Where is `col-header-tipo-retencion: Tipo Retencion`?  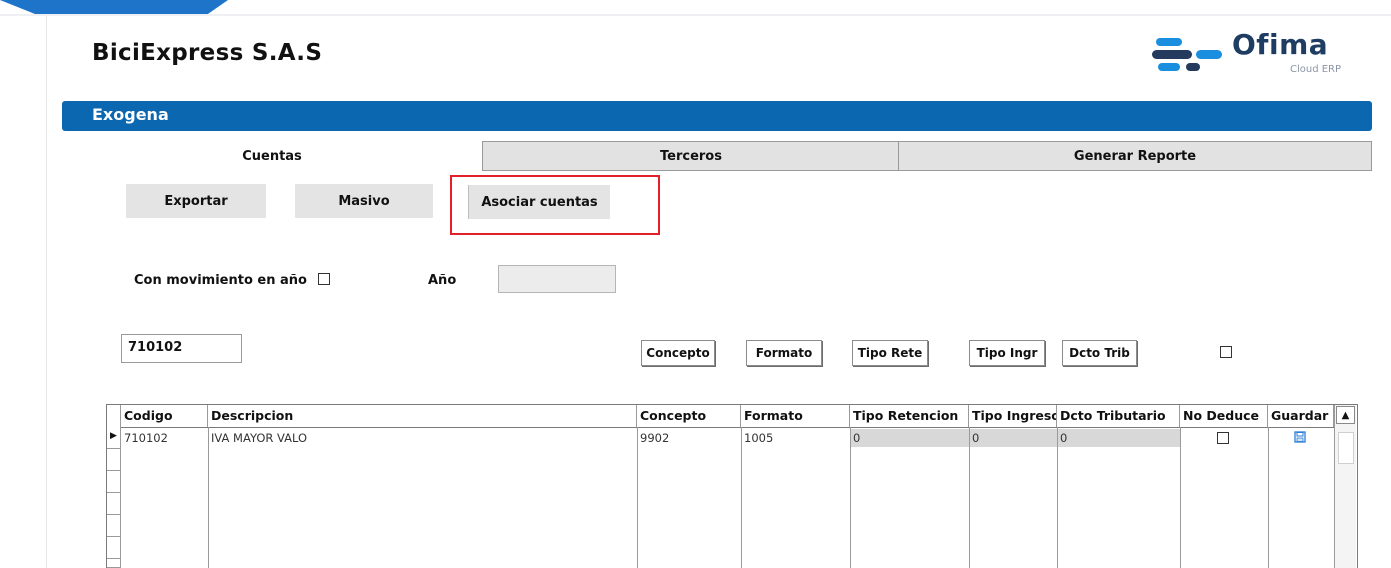
col-header-tipo-retencion: Tipo Retencion is located at coordinates (909, 416).